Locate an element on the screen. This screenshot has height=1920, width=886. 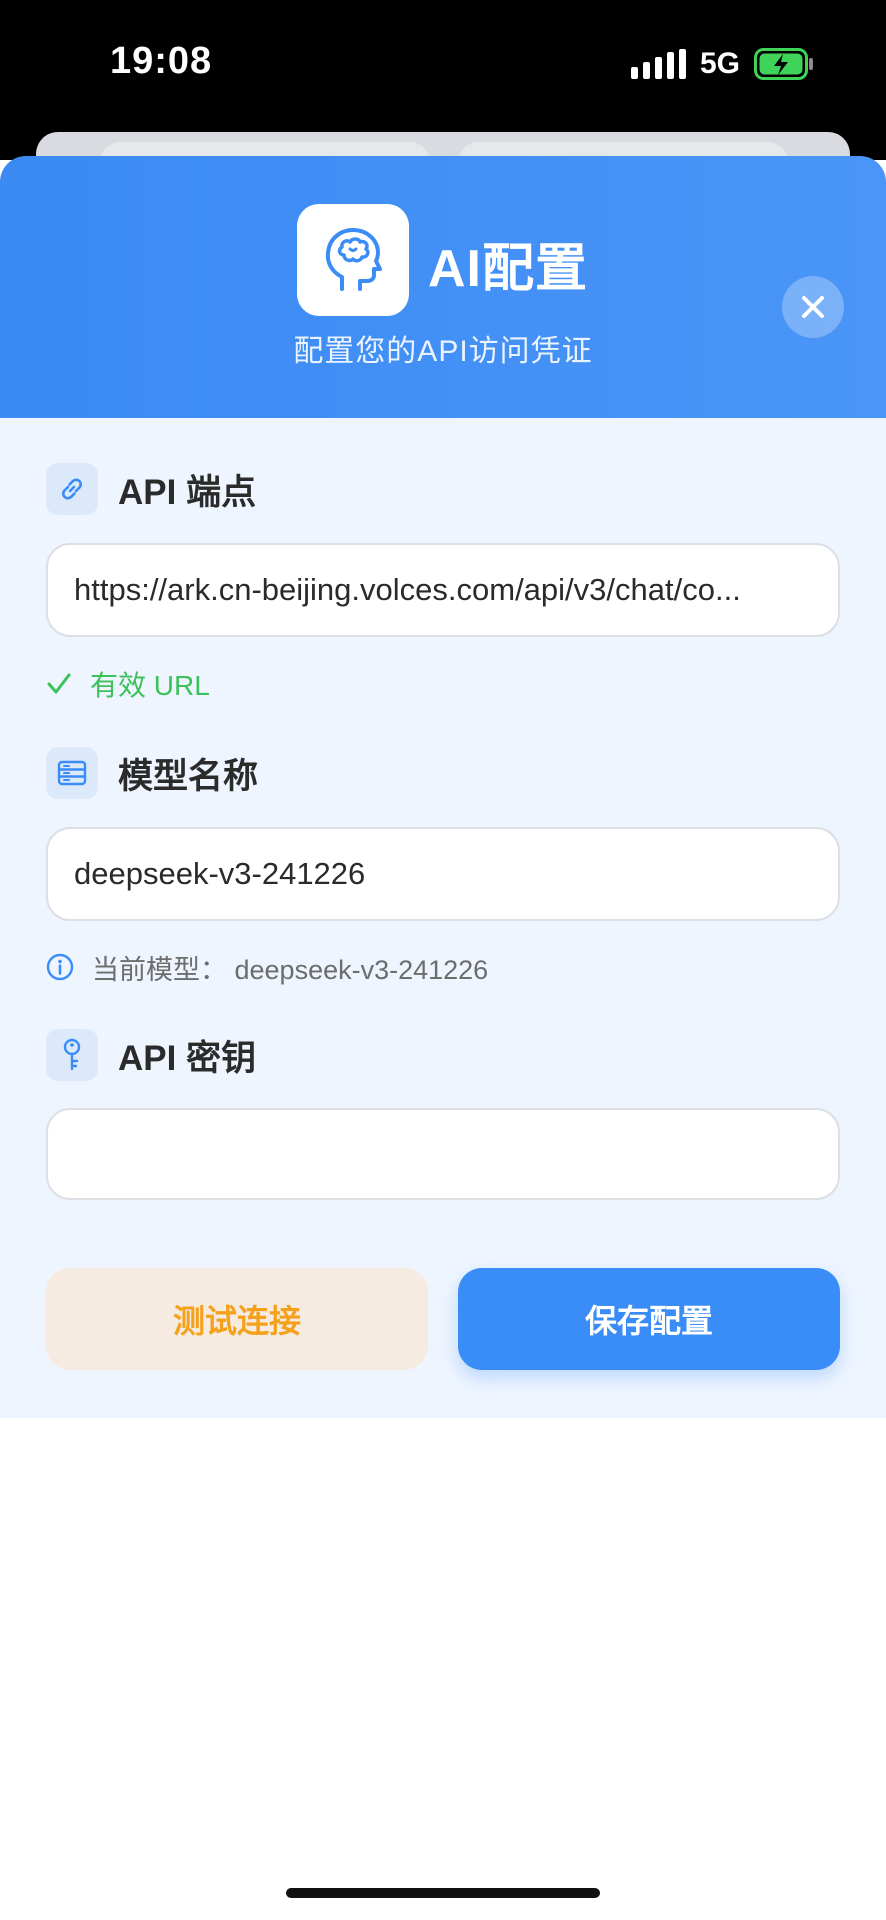
modal-subtitle: 配置您的API访问凭证 is located at coordinates (443, 351).